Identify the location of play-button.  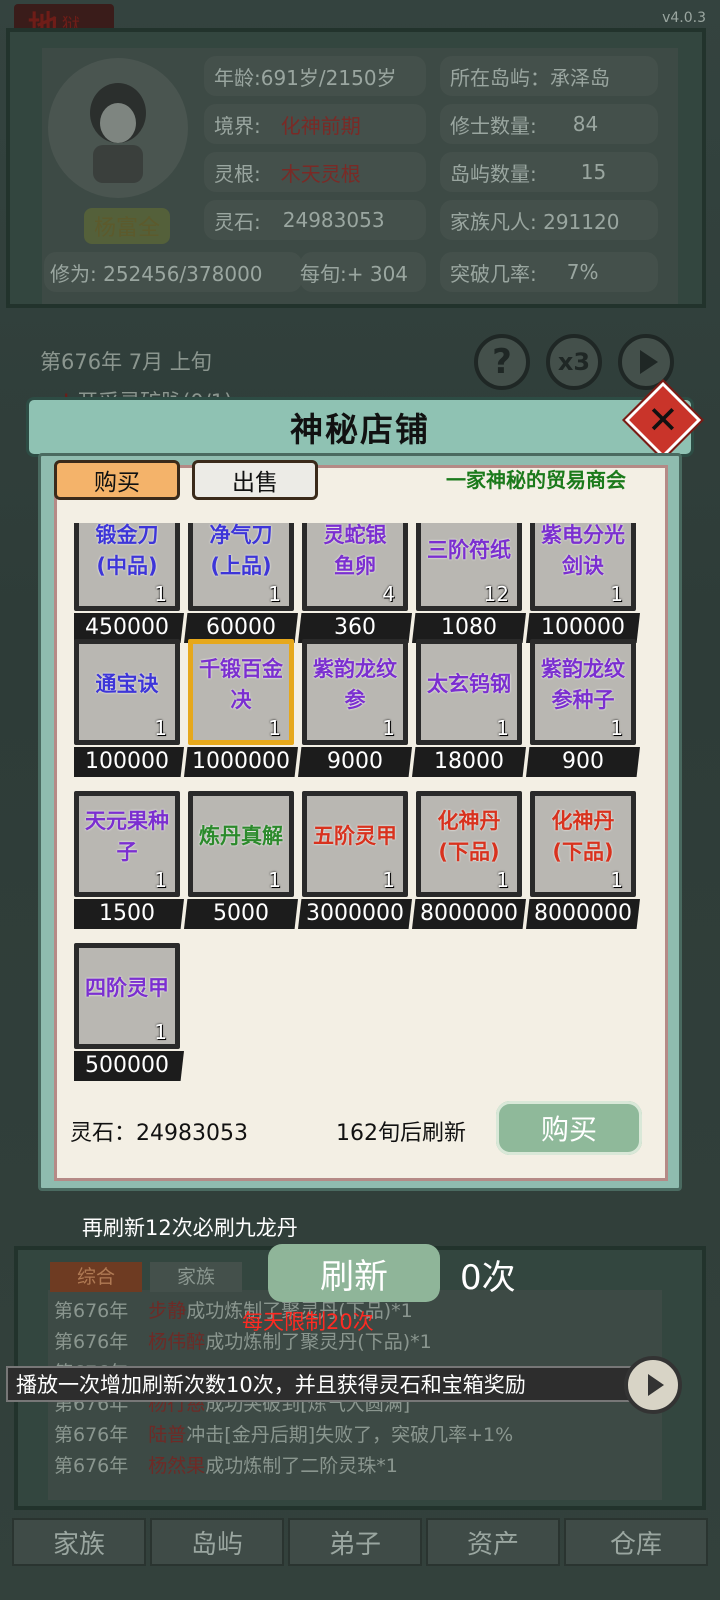
(646, 362).